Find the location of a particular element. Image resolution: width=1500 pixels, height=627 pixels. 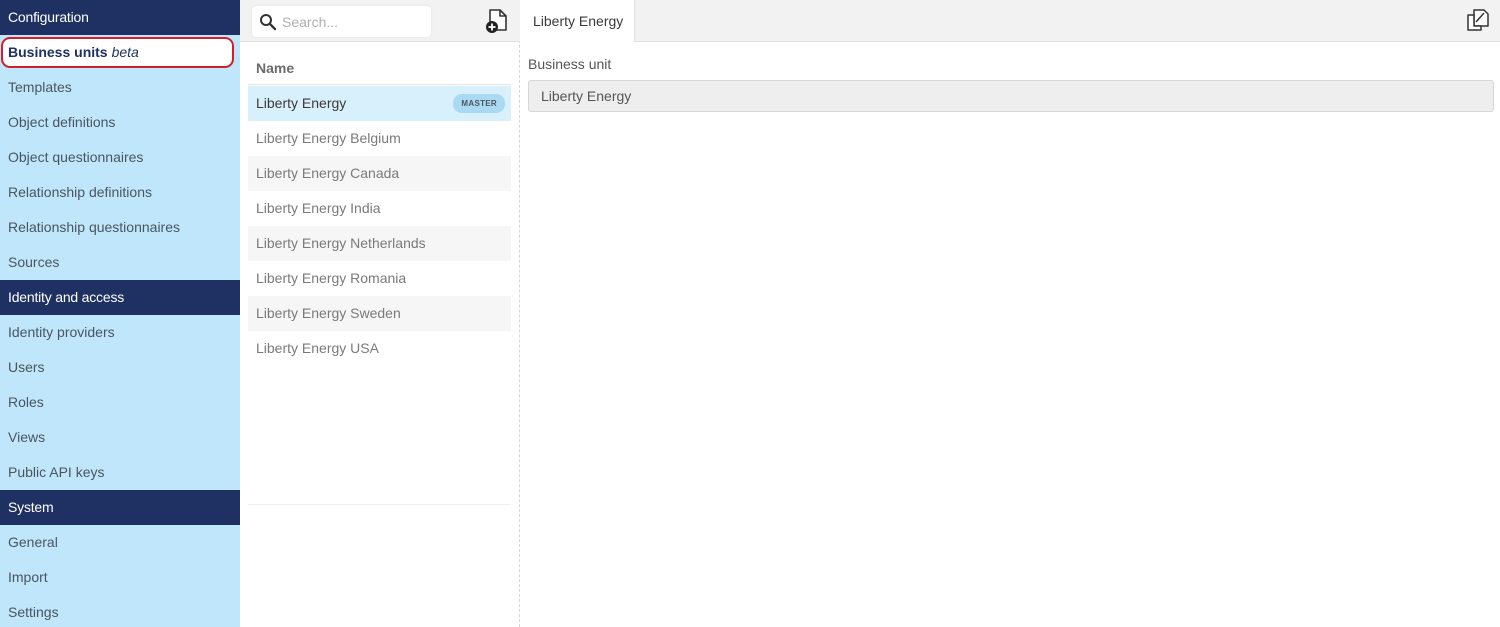

sidebar-item-label: Views is located at coordinates (27, 437).